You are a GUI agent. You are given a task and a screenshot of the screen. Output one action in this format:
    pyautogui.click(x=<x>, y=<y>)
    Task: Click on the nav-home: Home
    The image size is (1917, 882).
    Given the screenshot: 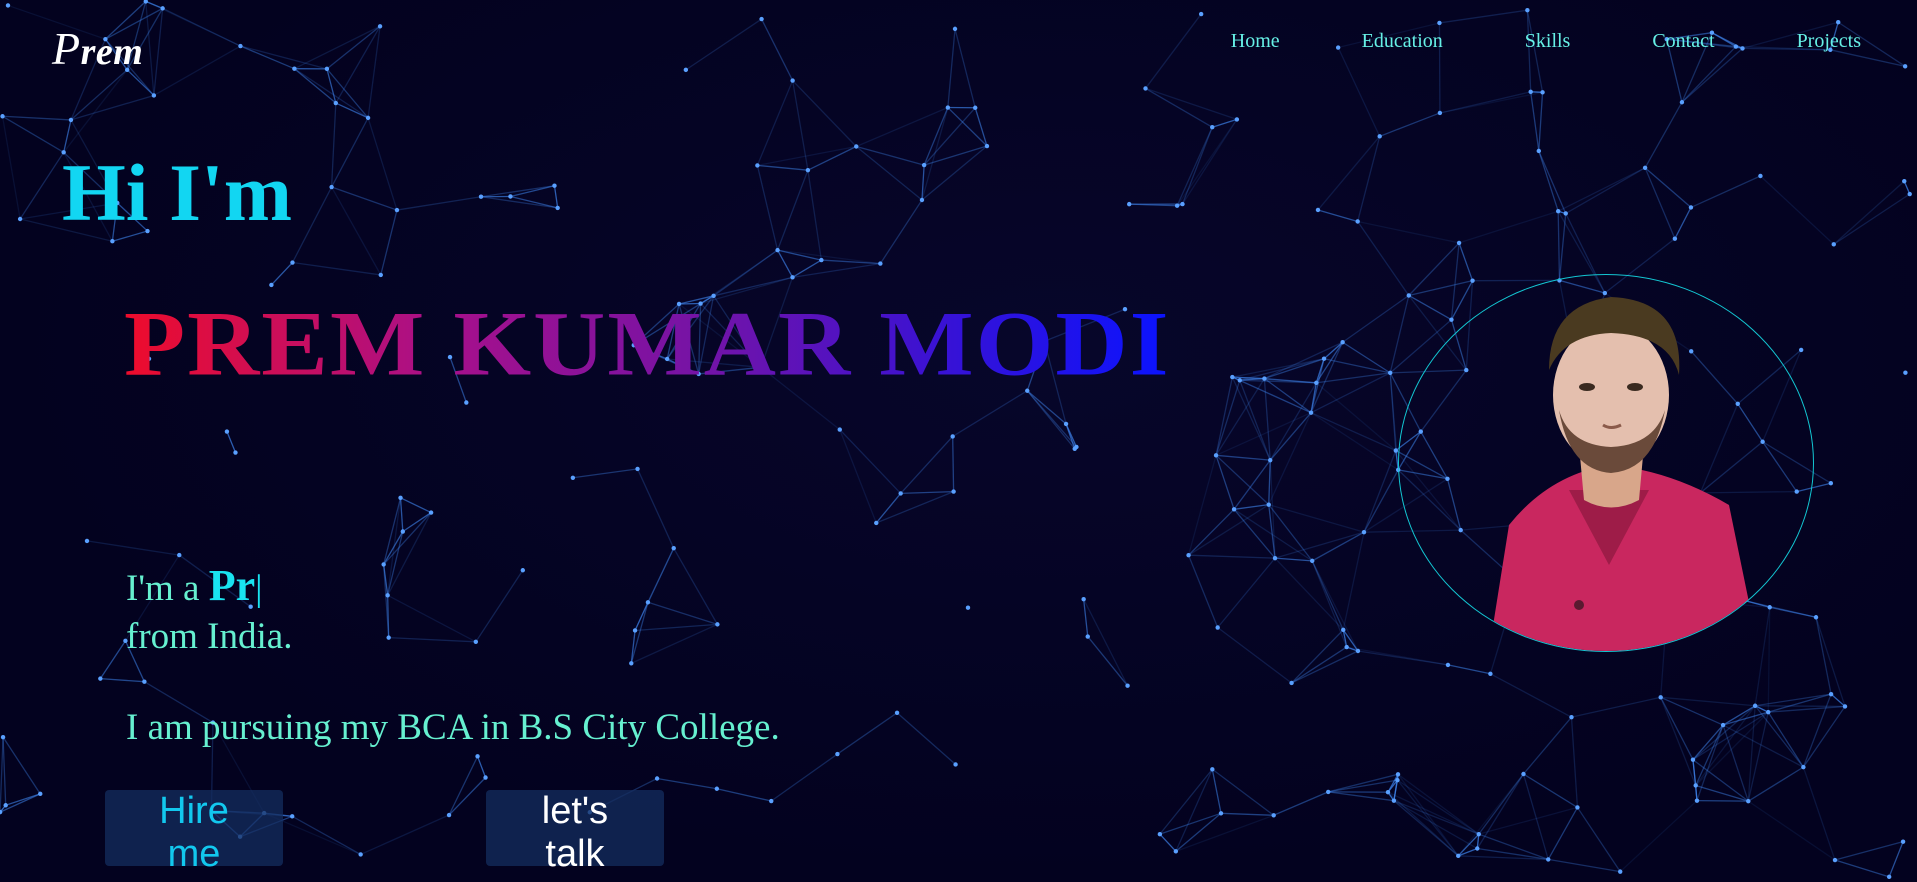 What is the action you would take?
    pyautogui.click(x=1255, y=41)
    